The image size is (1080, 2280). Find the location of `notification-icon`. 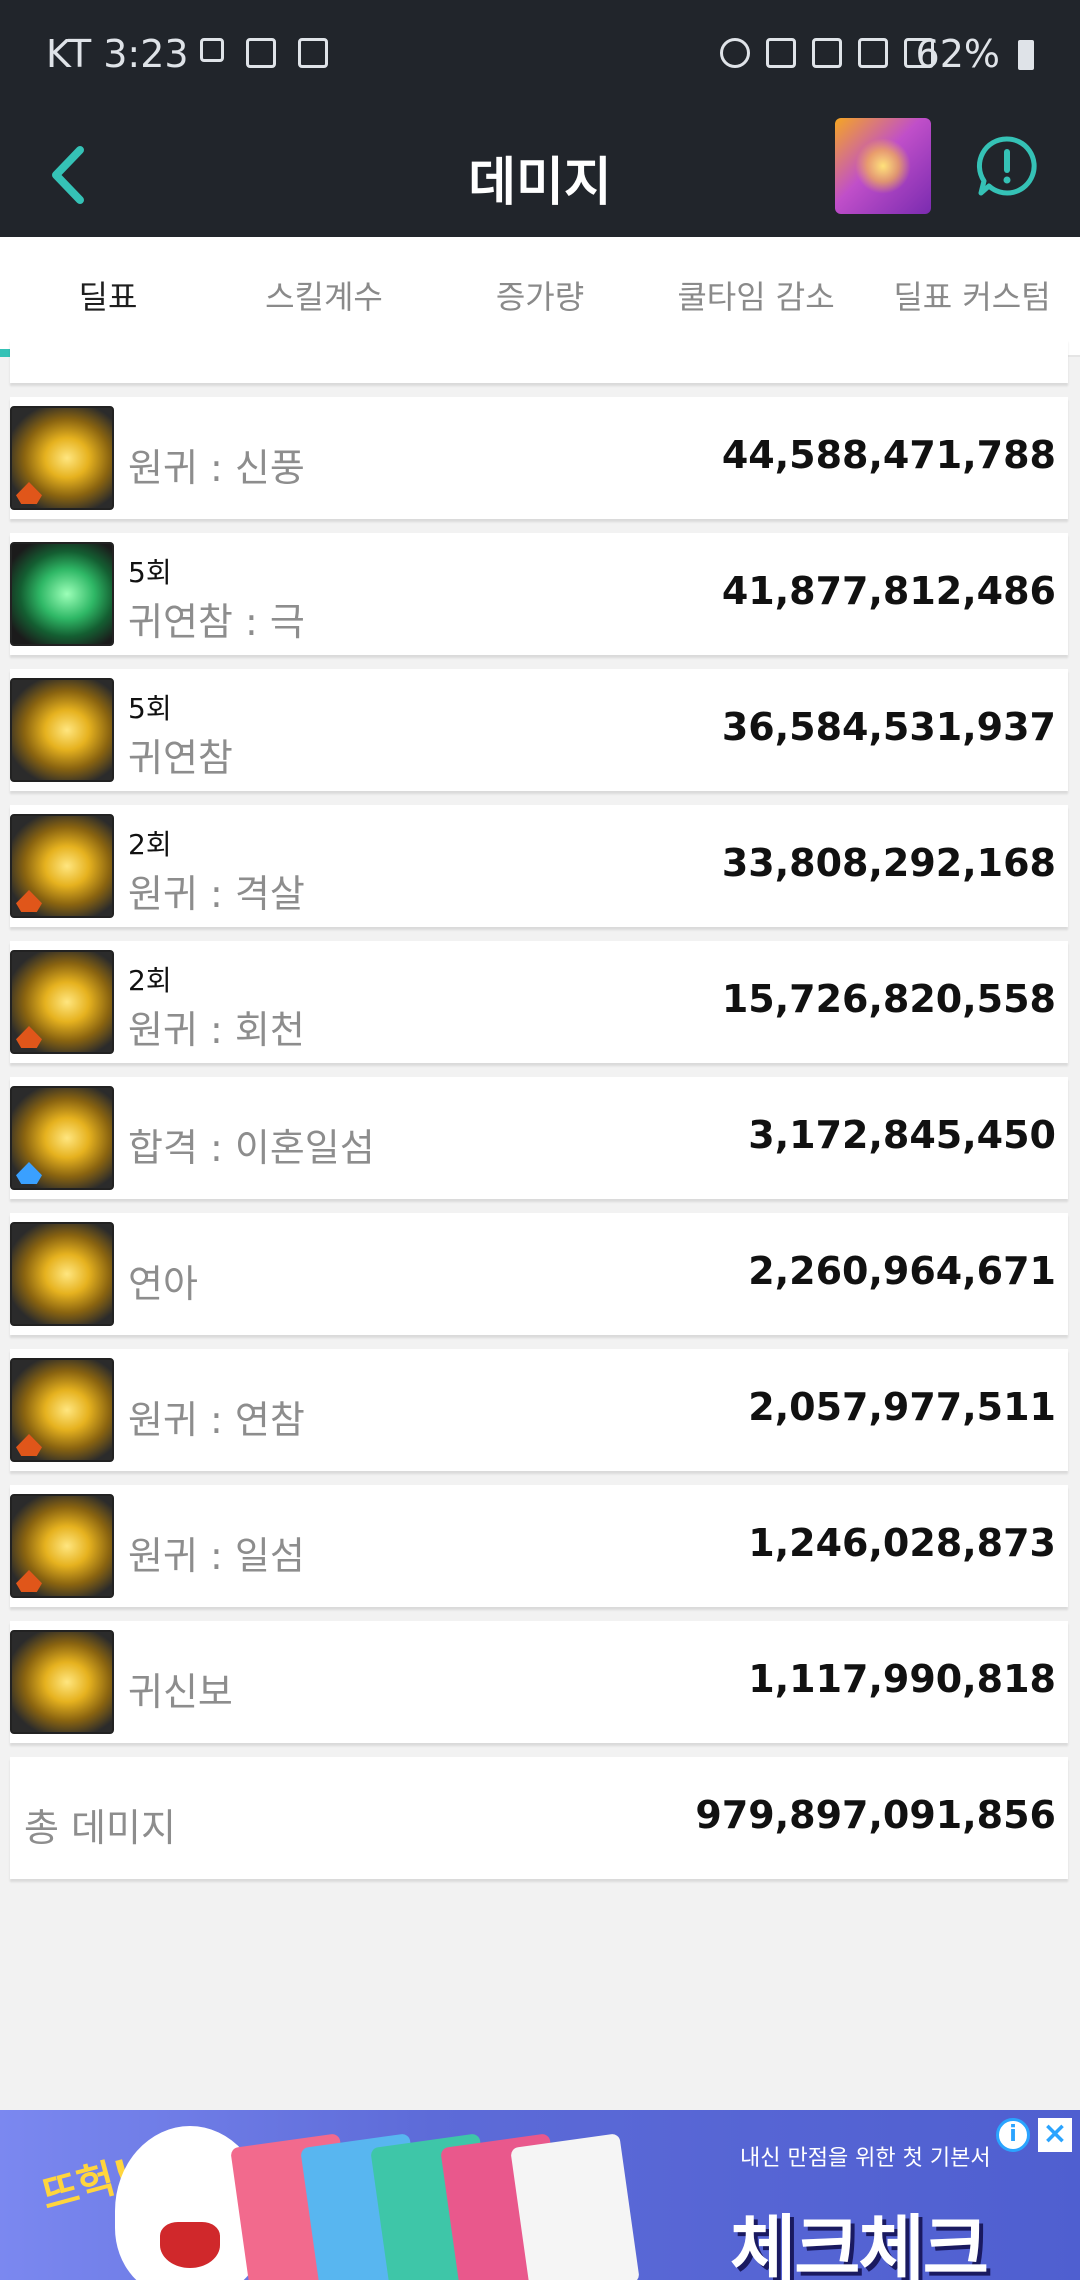

notification-icon is located at coordinates (212, 50).